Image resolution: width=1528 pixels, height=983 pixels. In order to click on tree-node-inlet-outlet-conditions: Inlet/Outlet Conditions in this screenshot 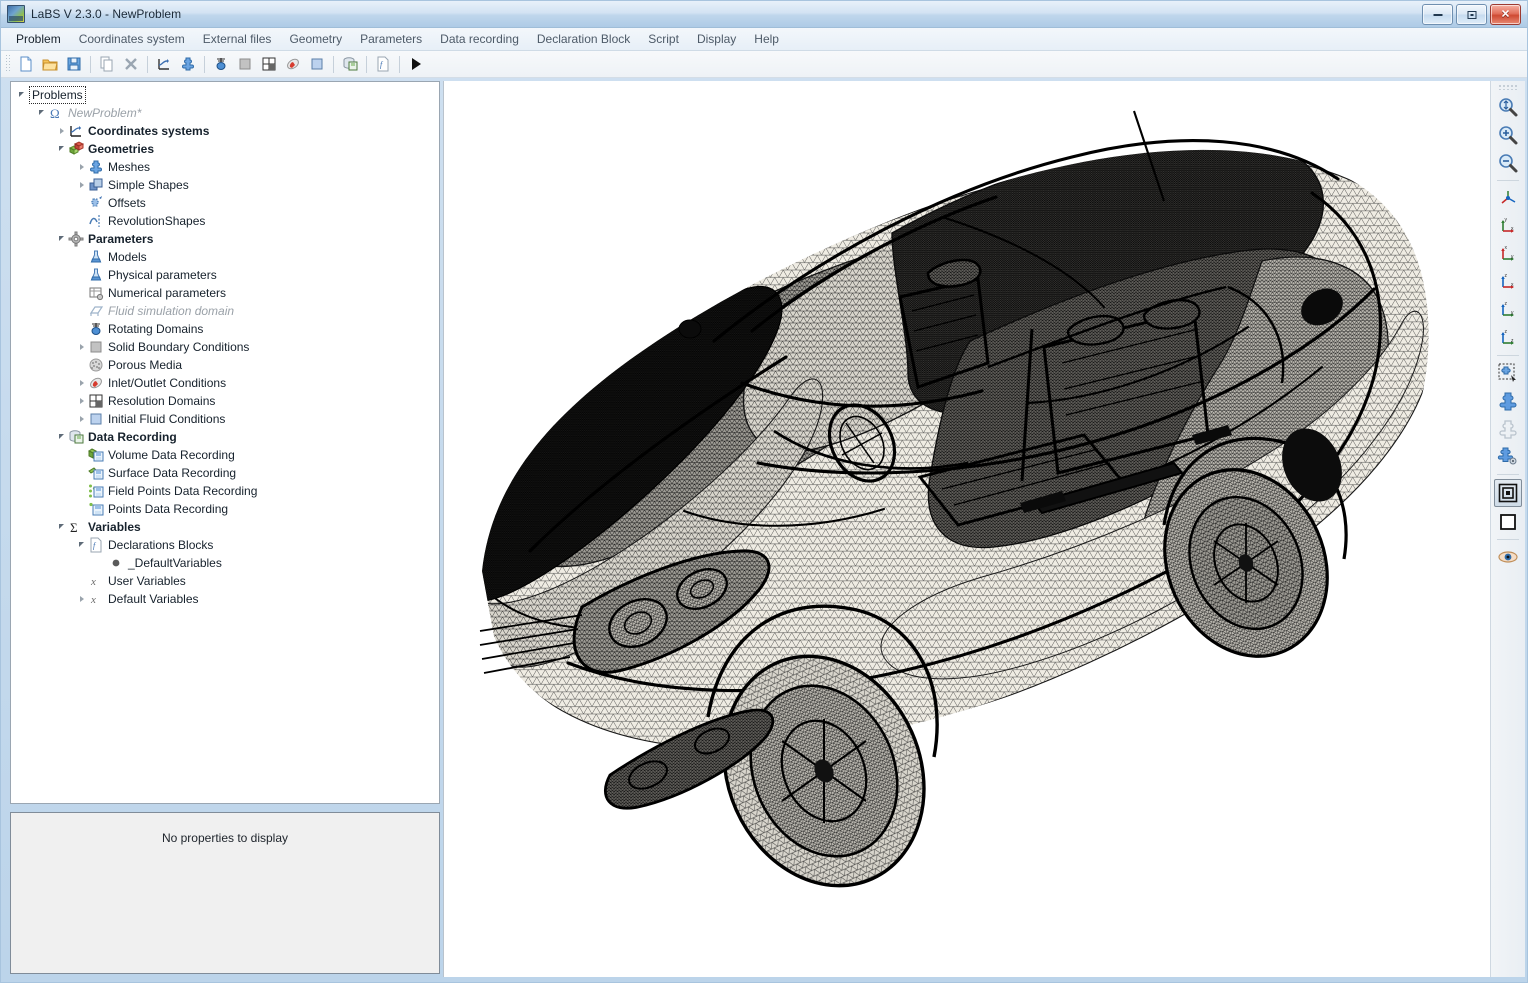, I will do `click(225, 383)`.